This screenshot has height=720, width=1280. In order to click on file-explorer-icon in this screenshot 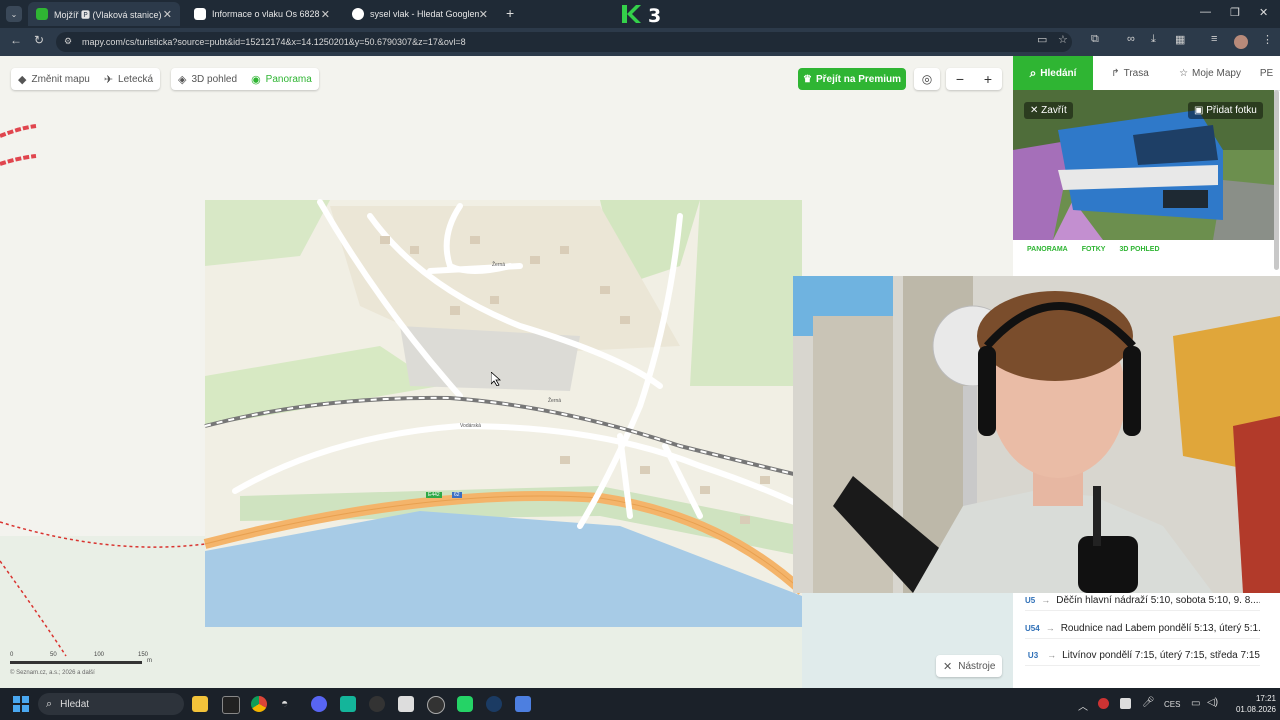, I will do `click(200, 704)`.